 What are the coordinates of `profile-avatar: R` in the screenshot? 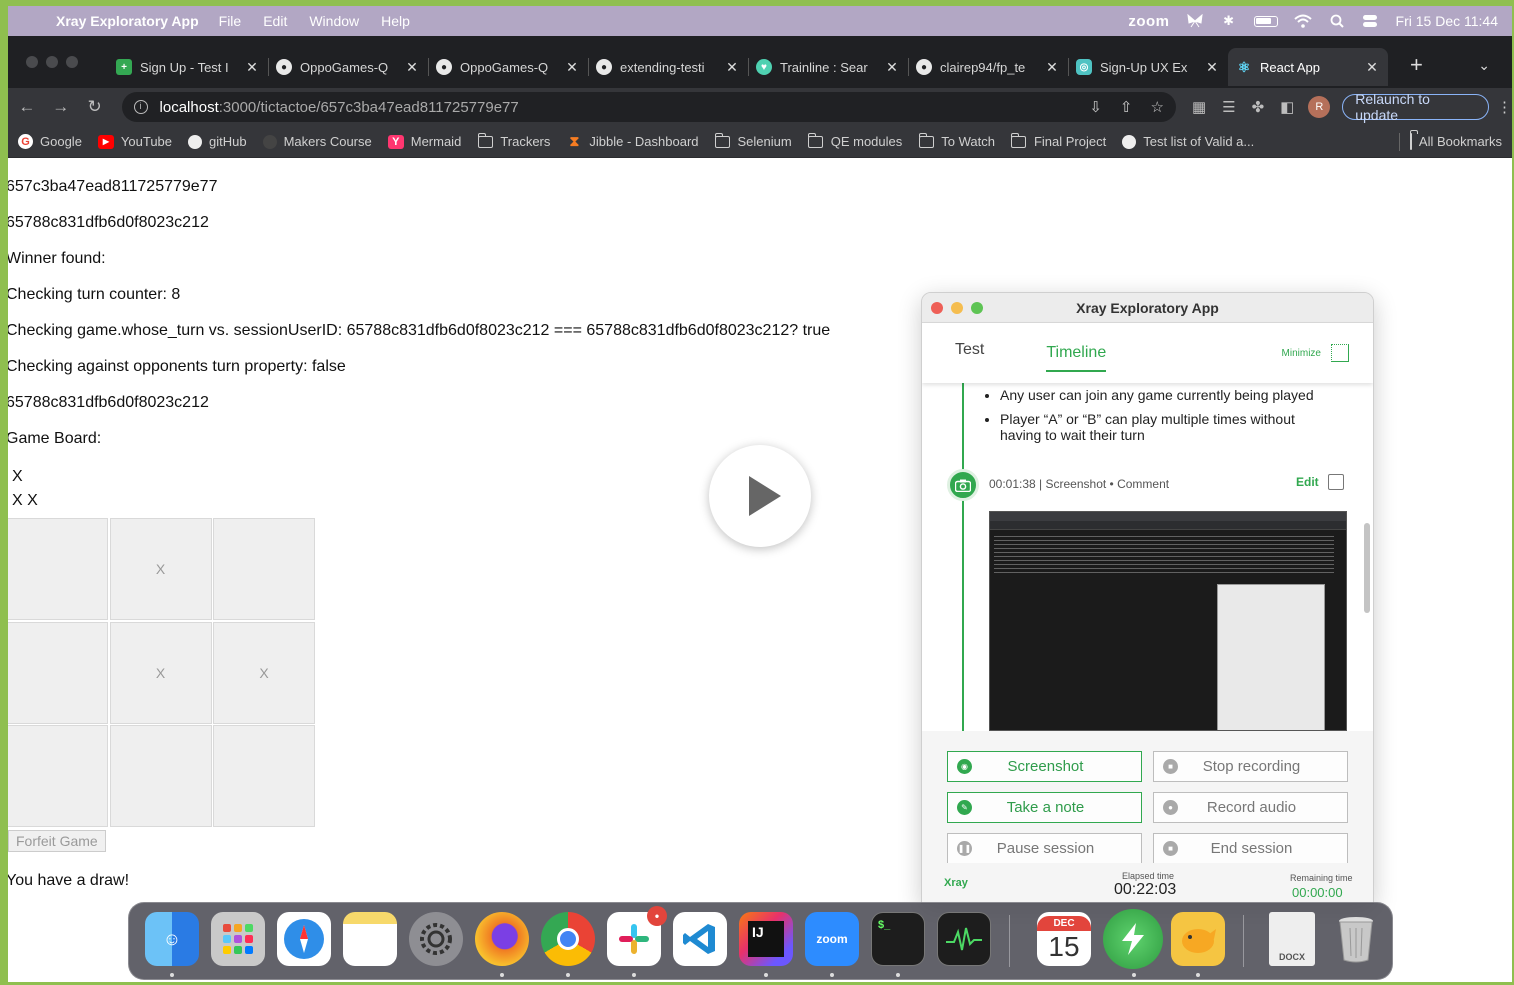 It's located at (1319, 107).